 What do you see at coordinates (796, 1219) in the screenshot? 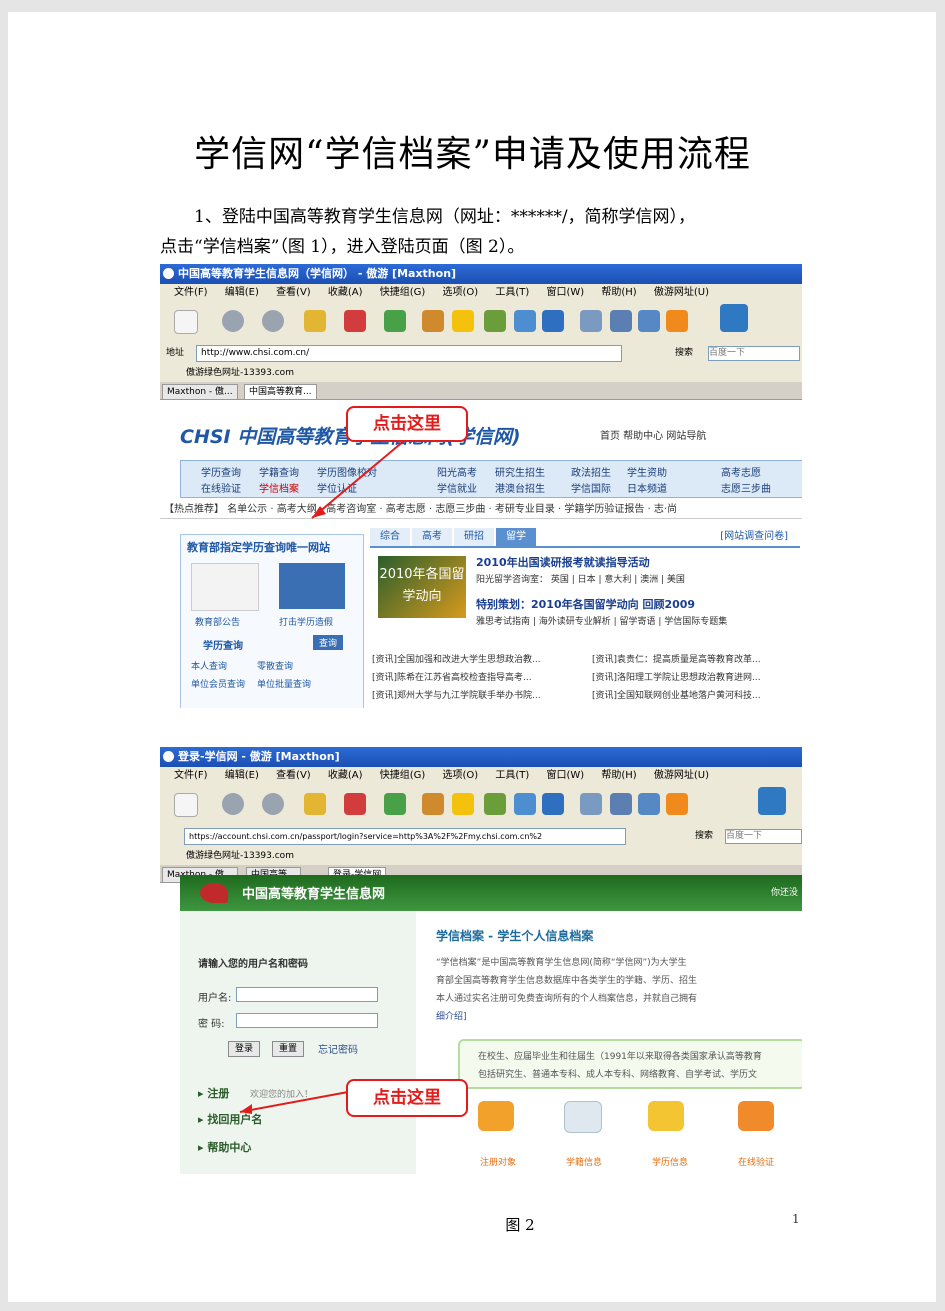
I see `page-number: 1` at bounding box center [796, 1219].